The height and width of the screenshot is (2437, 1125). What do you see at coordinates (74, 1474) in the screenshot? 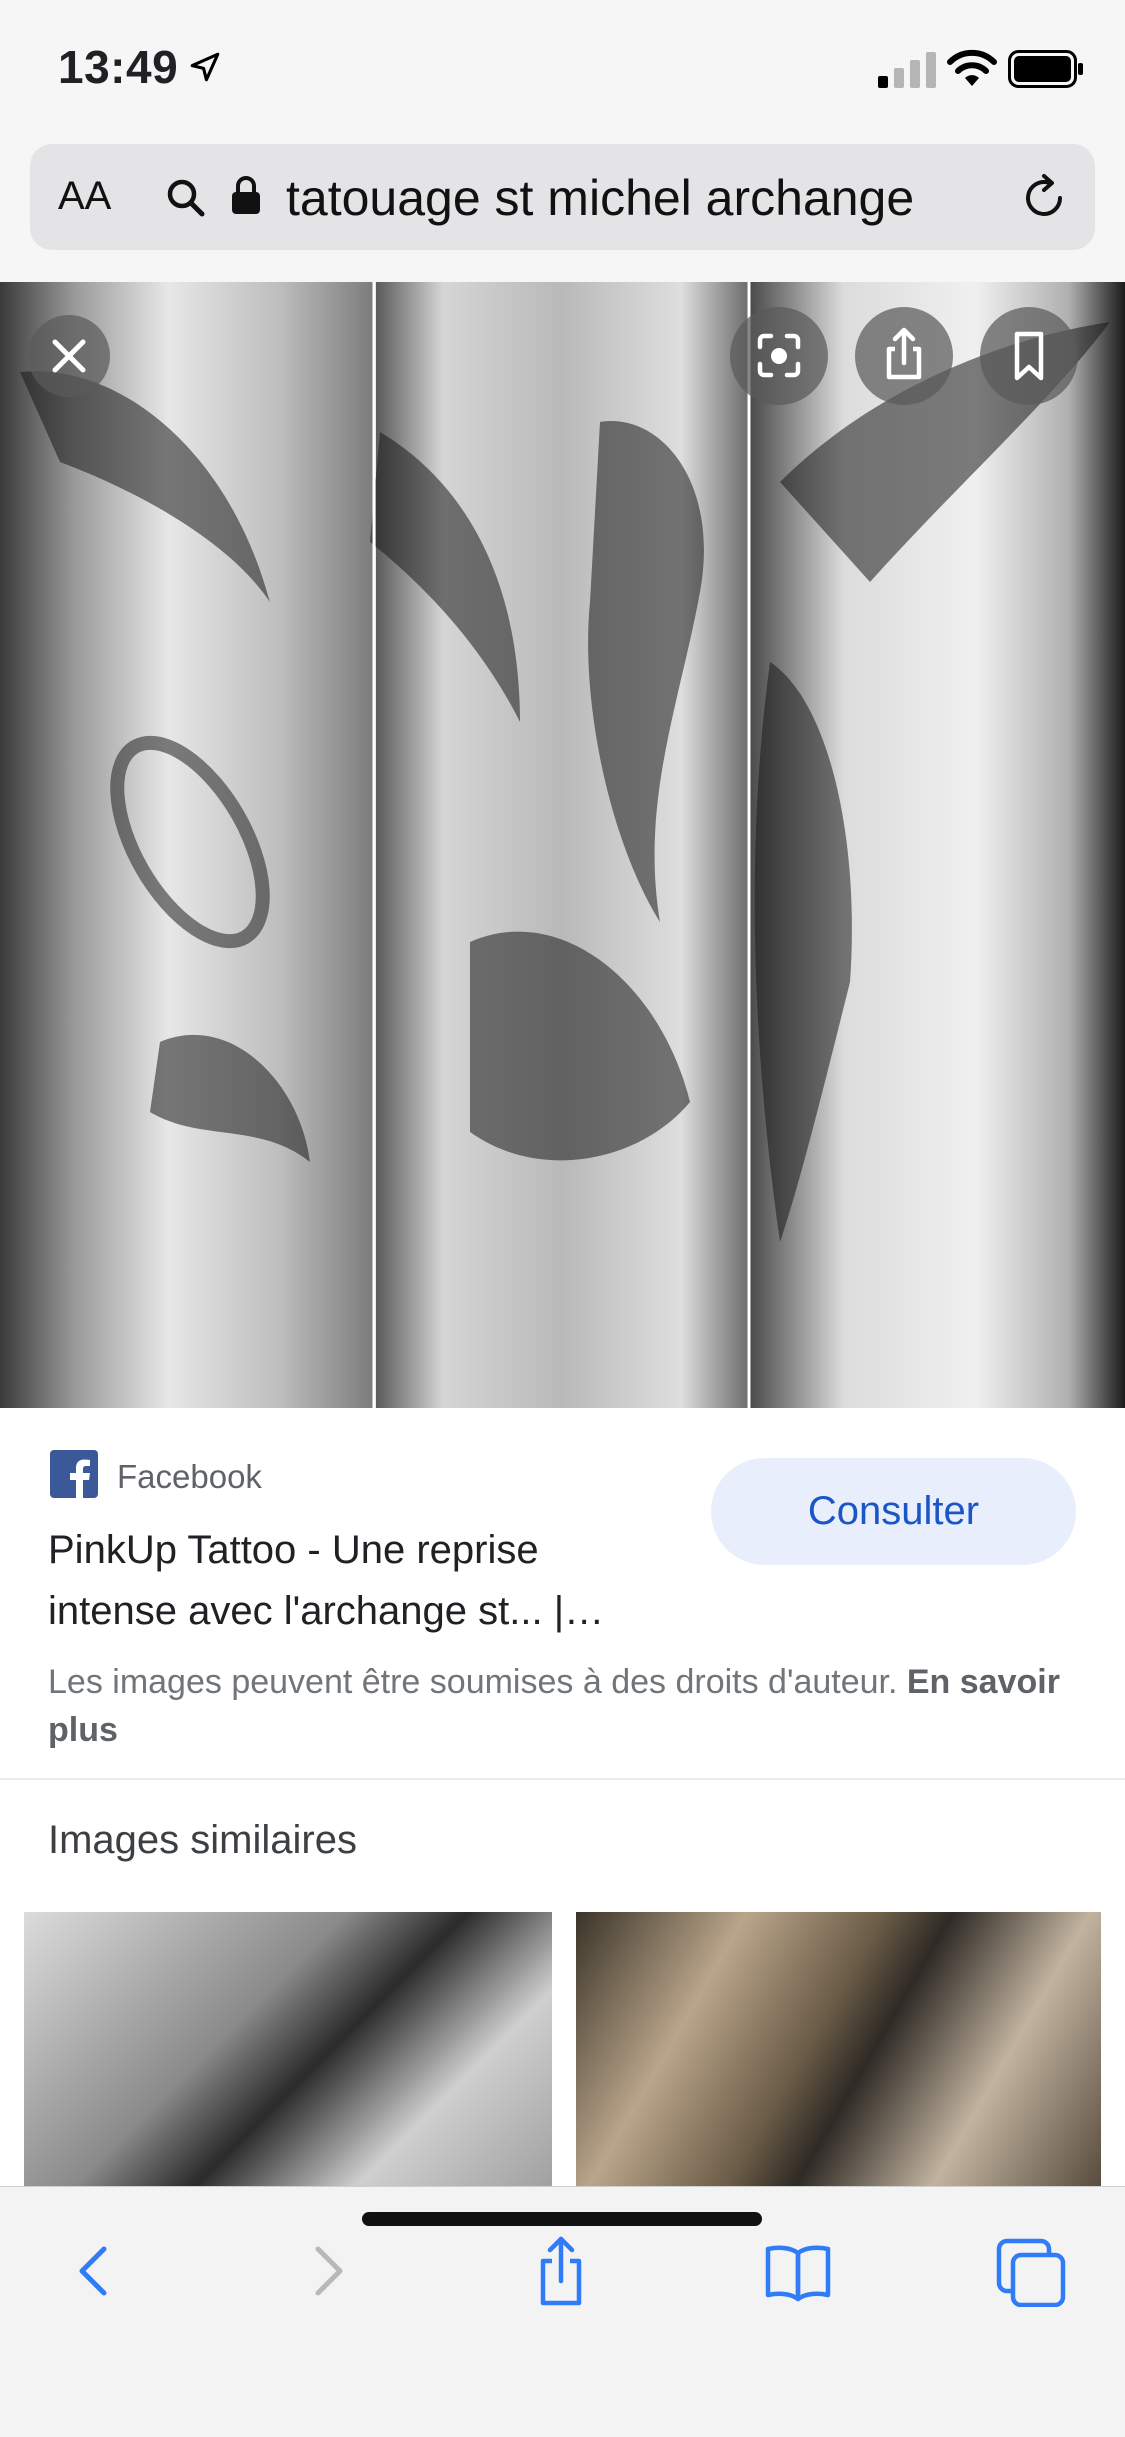
I see `facebook-icon` at bounding box center [74, 1474].